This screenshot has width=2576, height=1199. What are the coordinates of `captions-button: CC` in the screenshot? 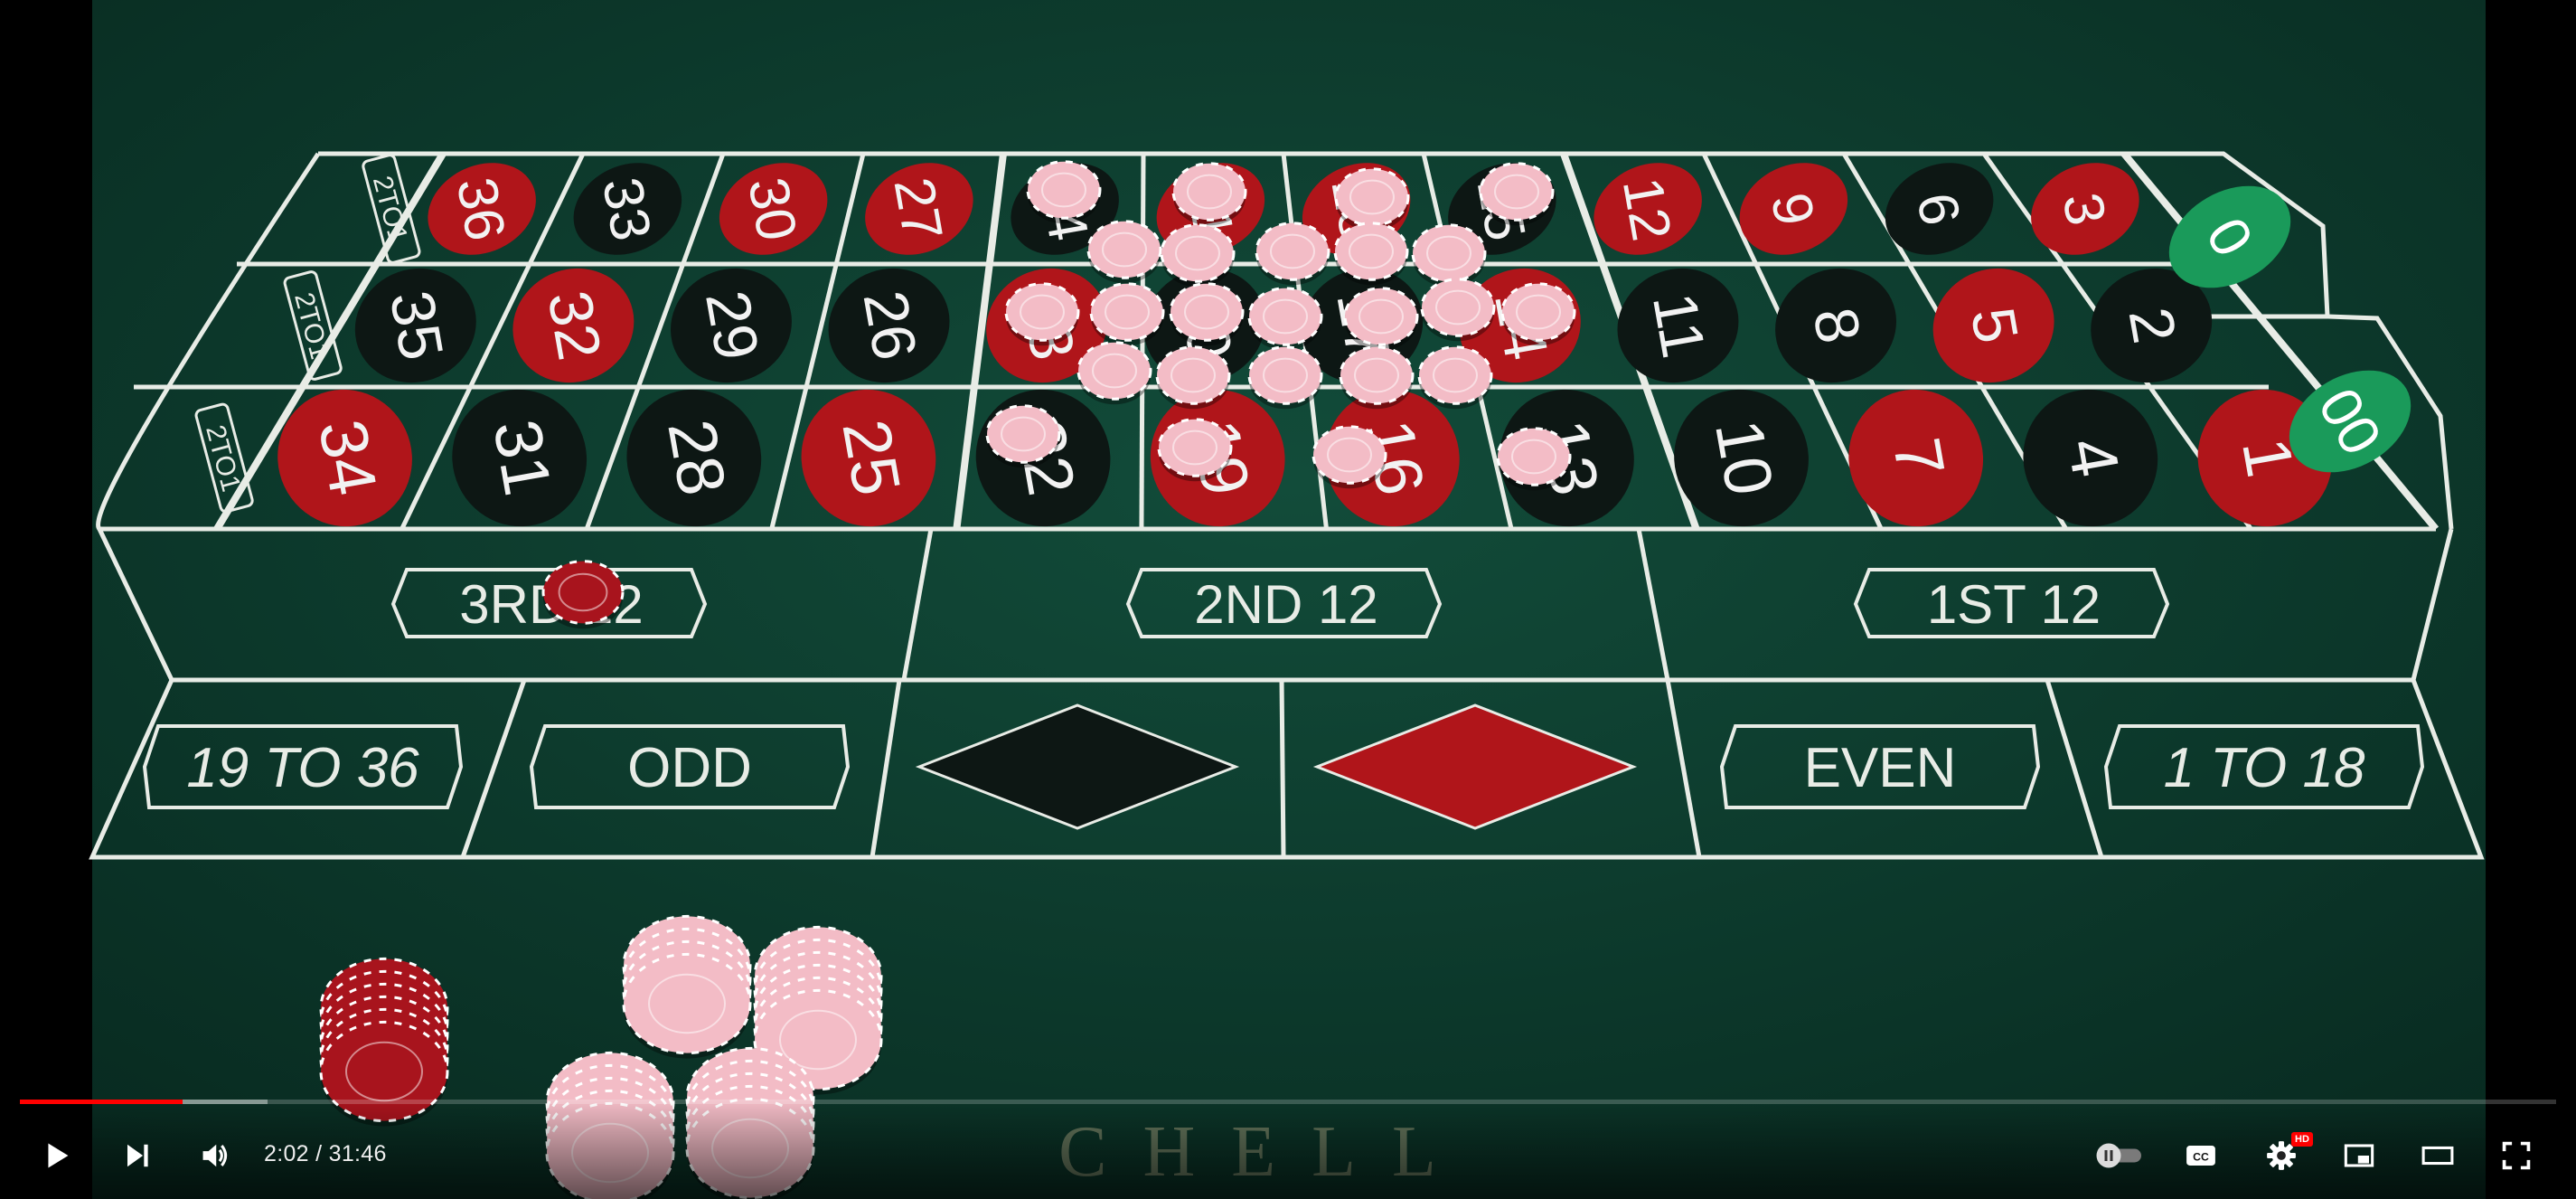 It's located at (2201, 1155).